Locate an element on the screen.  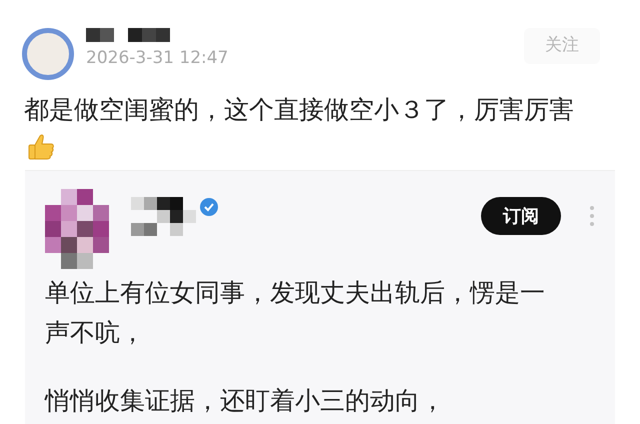
more-options-icon is located at coordinates (592, 216).